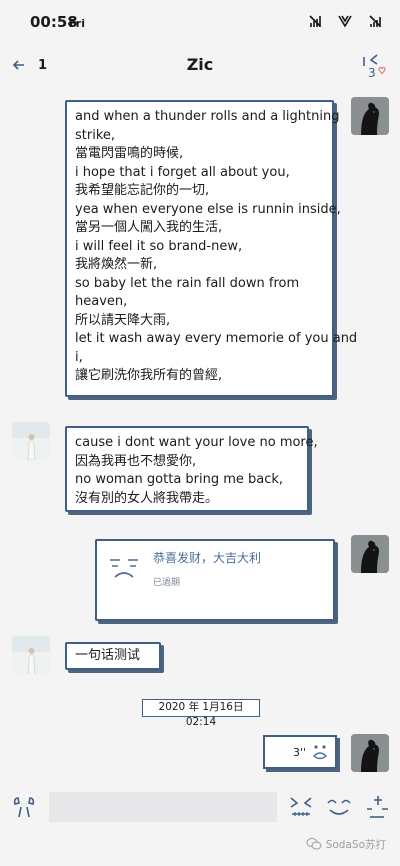  Describe the element at coordinates (136, 461) in the screenshot. I see `message-line: 因為我再也不想愛你,` at that location.